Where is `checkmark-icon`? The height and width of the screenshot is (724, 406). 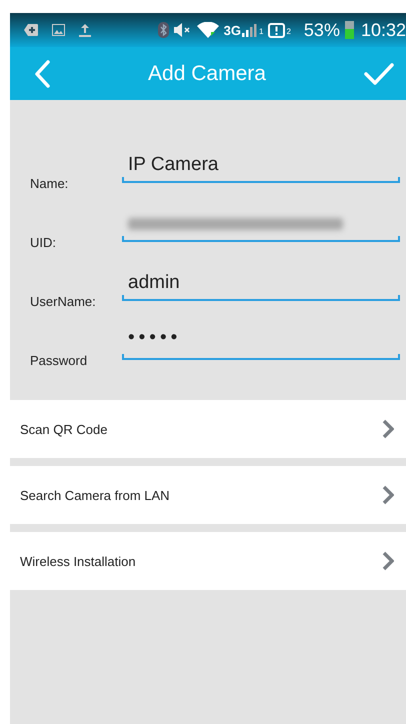
checkmark-icon is located at coordinates (379, 74).